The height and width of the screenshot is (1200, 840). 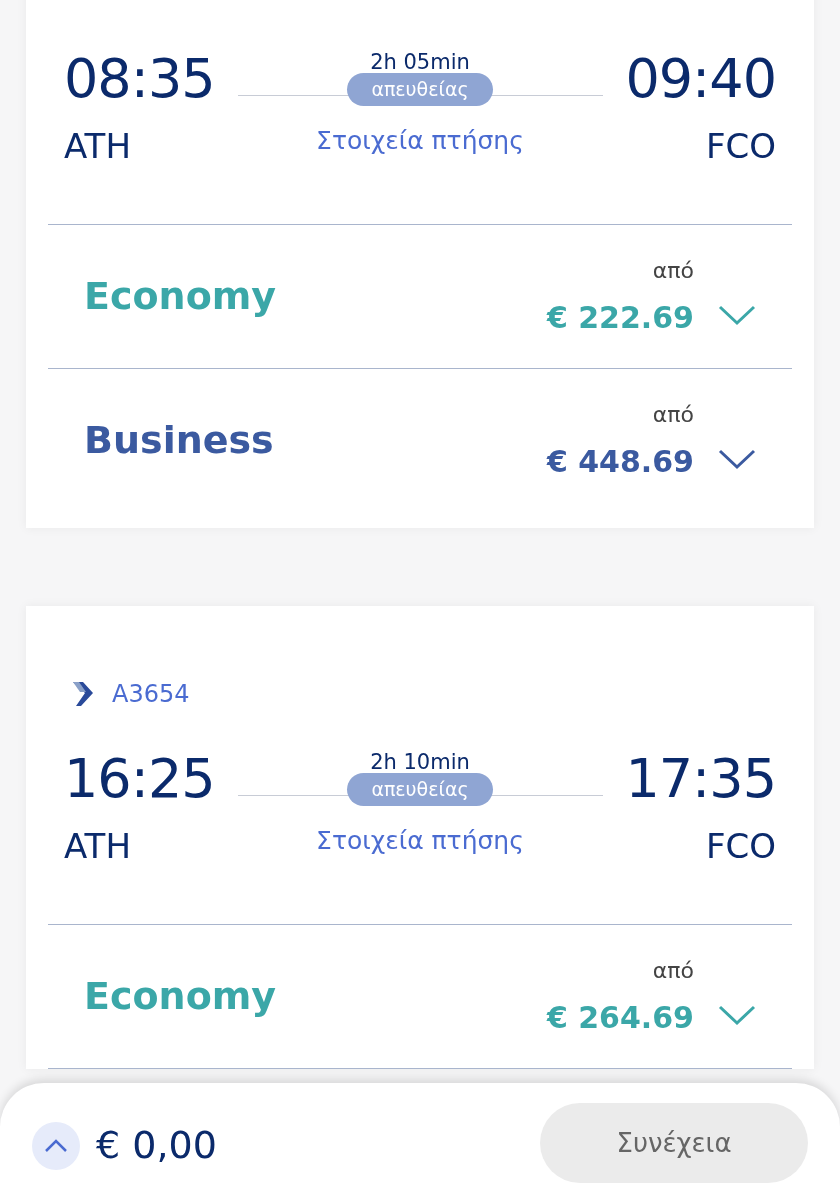 What do you see at coordinates (420, 996) in the screenshot?
I see `fare-row: Economy από € 264.69` at bounding box center [420, 996].